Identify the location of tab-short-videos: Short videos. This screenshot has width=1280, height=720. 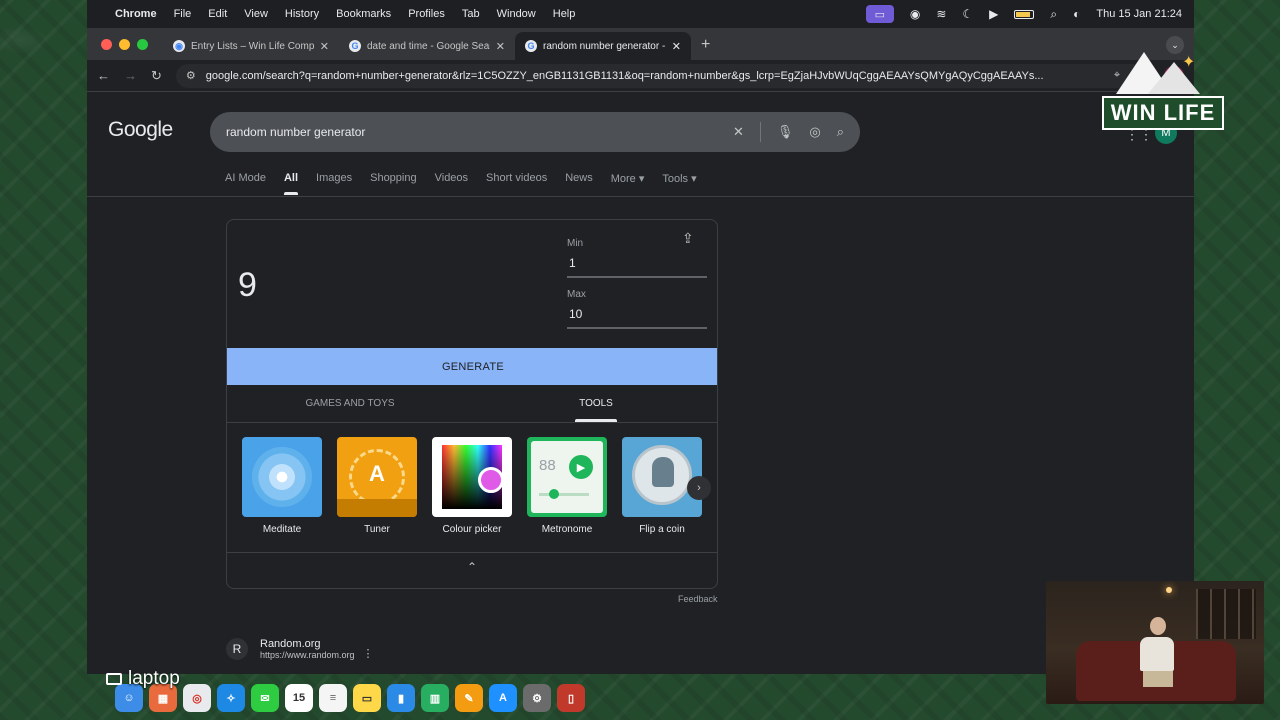
(516, 183).